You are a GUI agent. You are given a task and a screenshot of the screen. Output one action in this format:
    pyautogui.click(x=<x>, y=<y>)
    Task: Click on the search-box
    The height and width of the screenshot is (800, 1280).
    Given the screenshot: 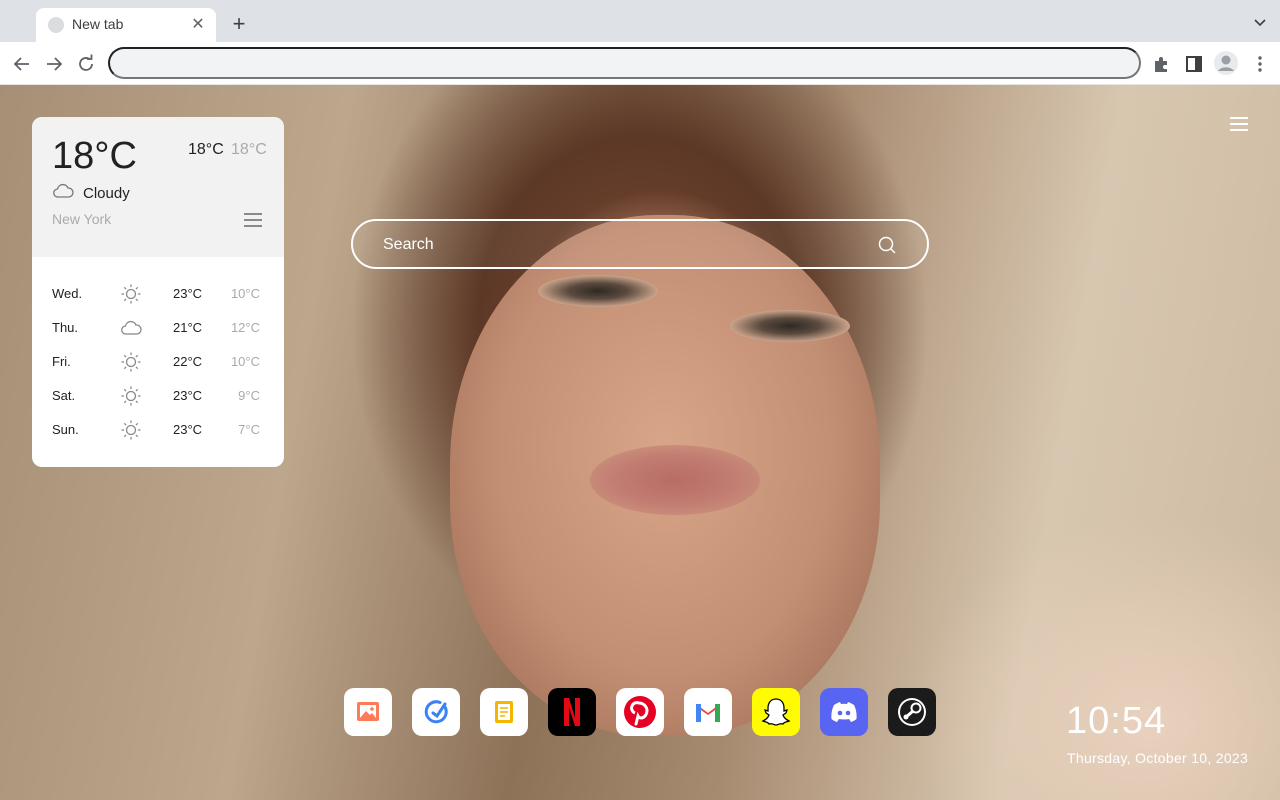 What is the action you would take?
    pyautogui.click(x=640, y=244)
    